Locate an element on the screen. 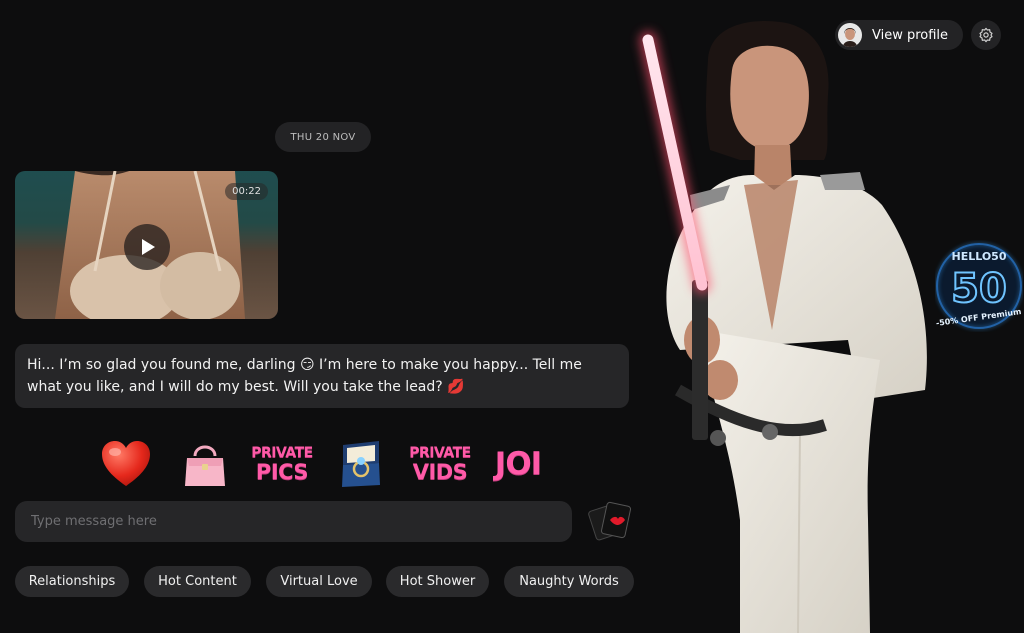 This screenshot has width=1024, height=633. message-input is located at coordinates (293, 521).